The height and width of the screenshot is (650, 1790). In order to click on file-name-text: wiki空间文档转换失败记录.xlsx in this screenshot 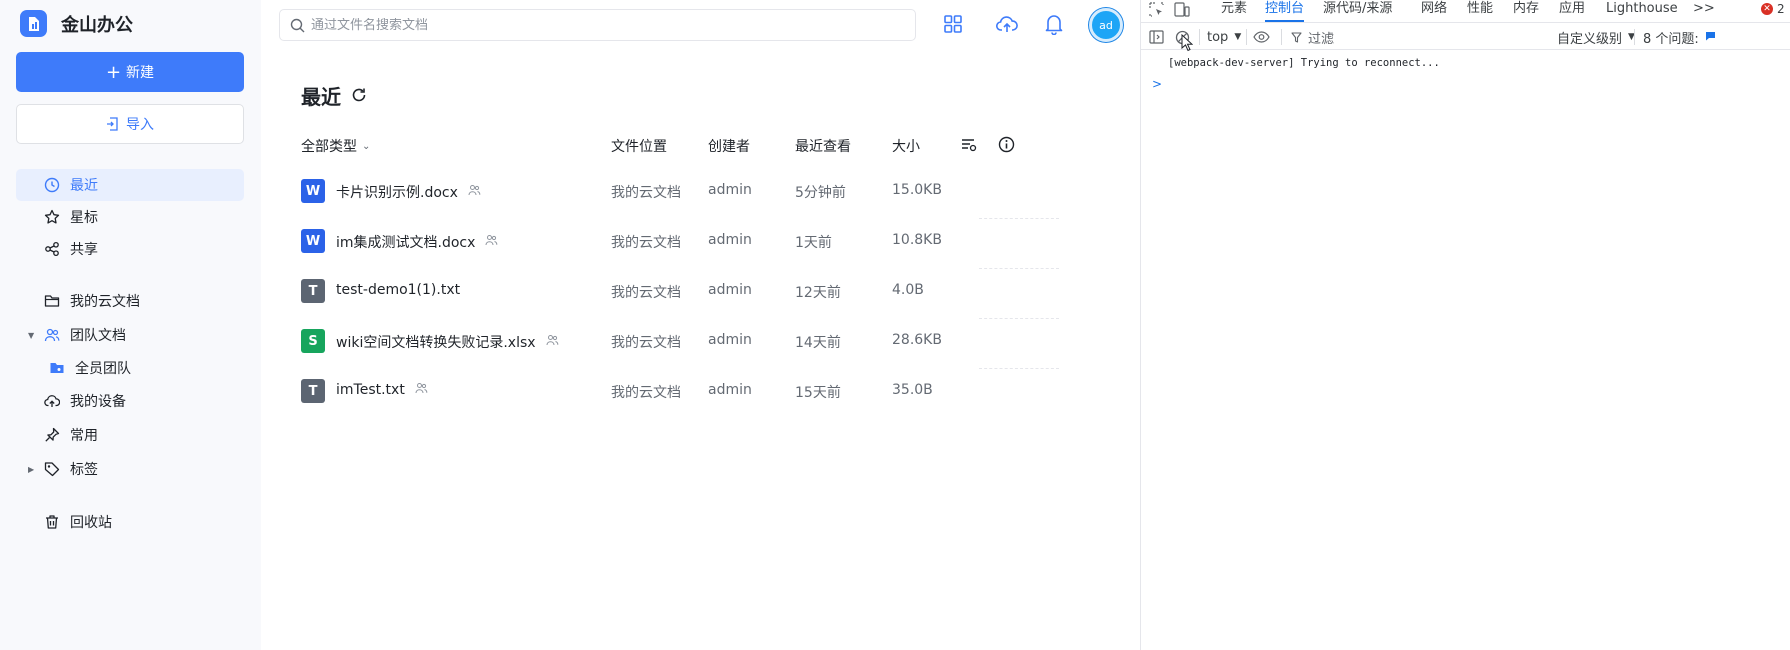, I will do `click(436, 343)`.